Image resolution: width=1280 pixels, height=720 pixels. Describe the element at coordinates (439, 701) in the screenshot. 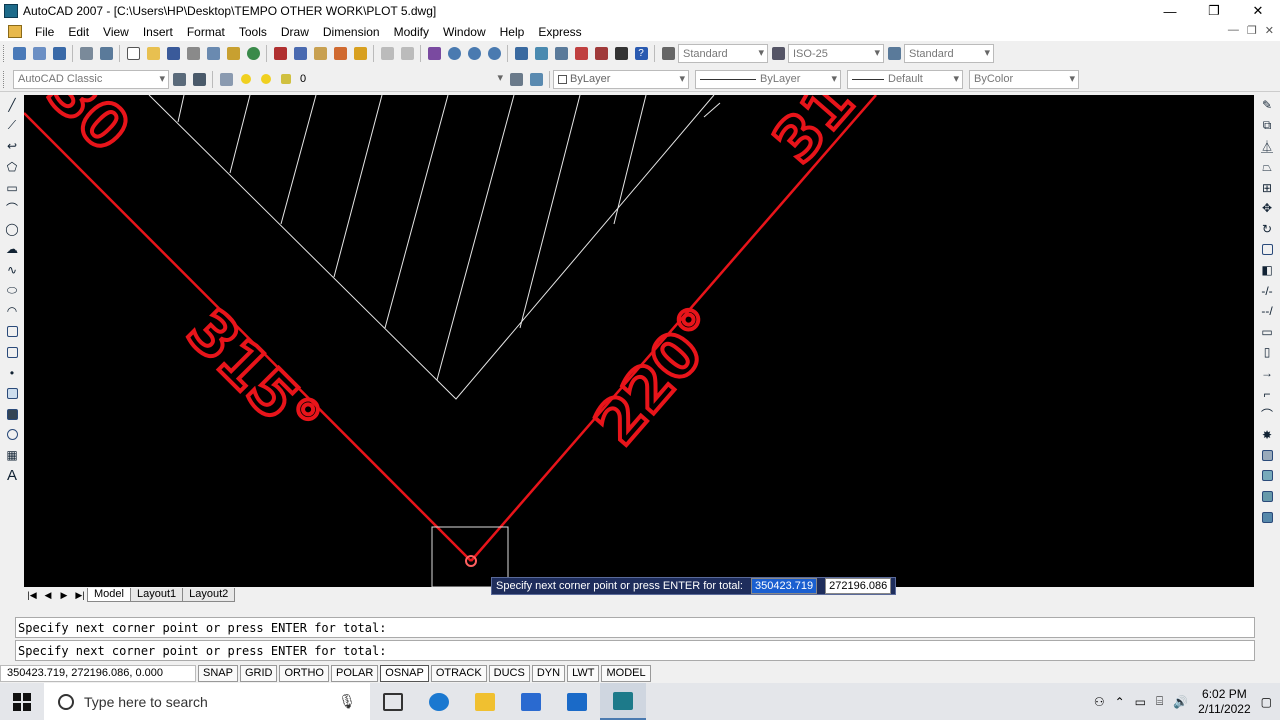

I see `edge-icon` at that location.